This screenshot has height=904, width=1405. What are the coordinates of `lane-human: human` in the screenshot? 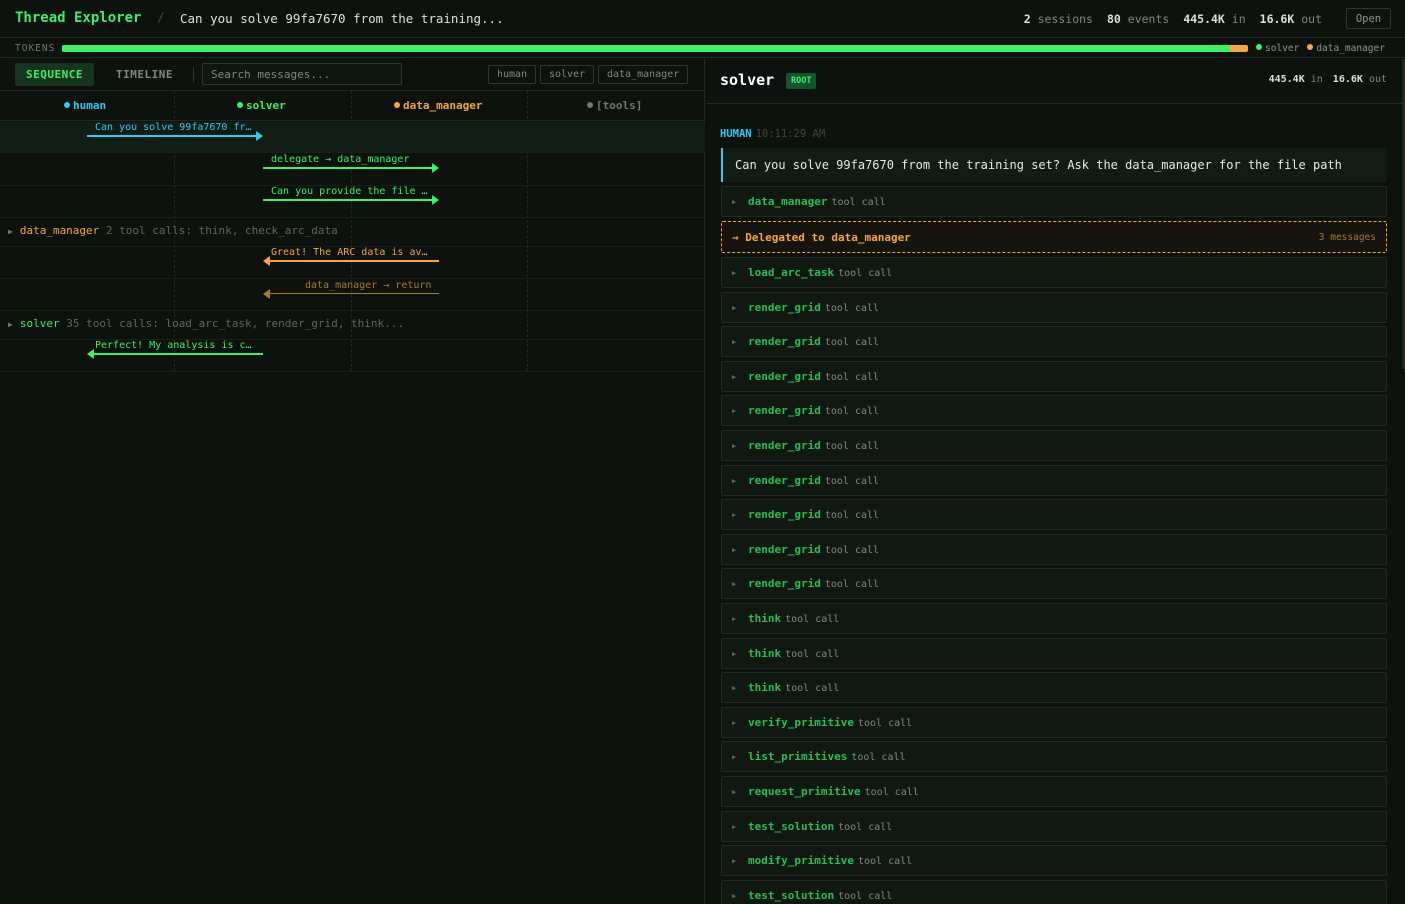 It's located at (85, 105).